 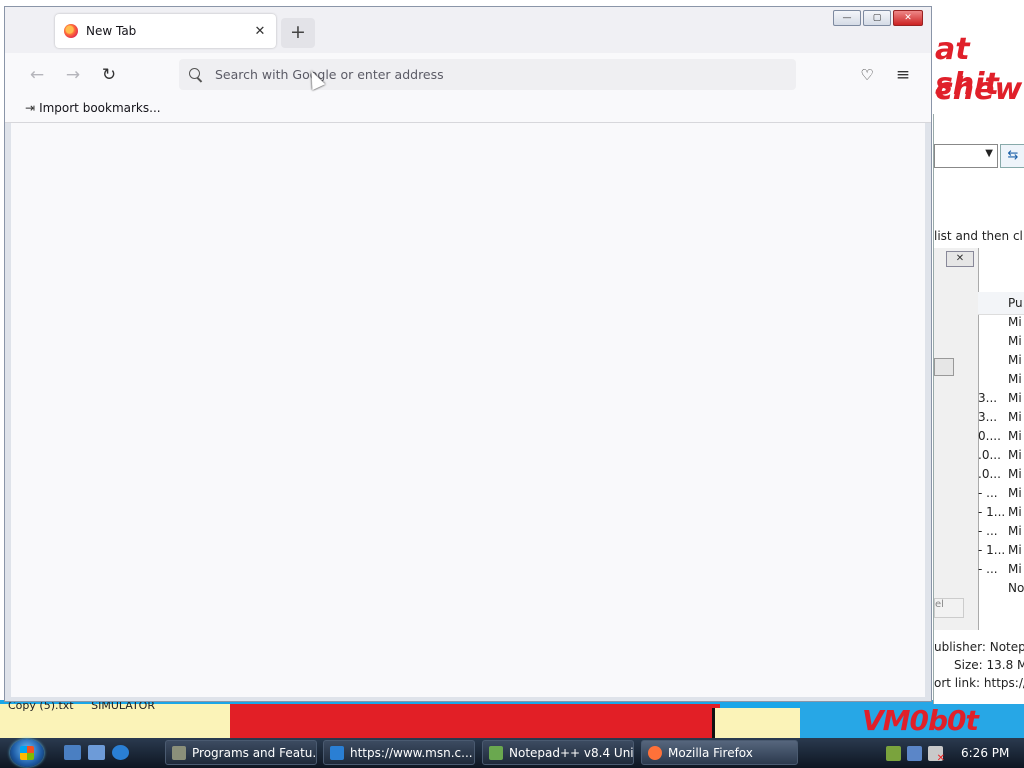 I want to click on navigation-toolbar: ← → ↻ ♡ ≡, so click(x=468, y=75).